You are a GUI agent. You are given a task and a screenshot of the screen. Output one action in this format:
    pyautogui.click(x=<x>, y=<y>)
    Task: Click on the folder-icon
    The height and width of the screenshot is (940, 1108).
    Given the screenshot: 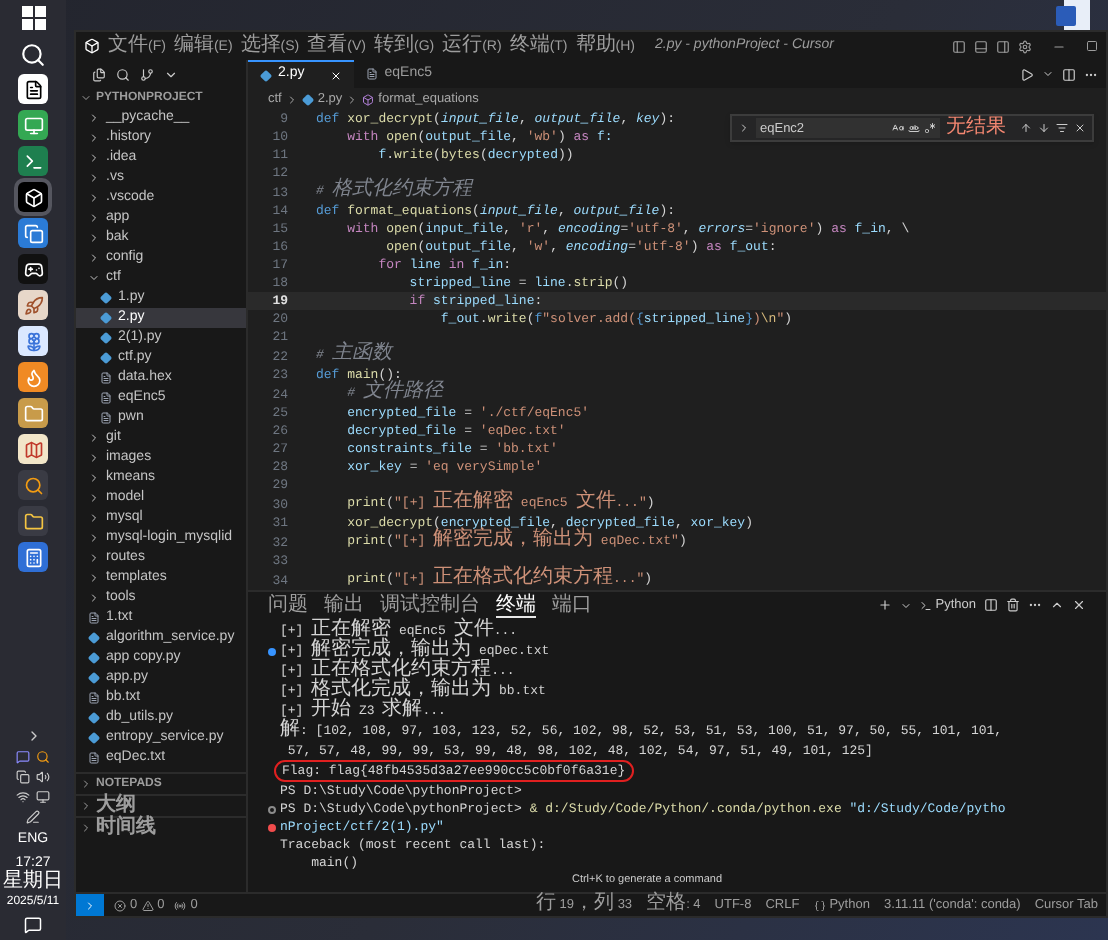 What is the action you would take?
    pyautogui.click(x=33, y=521)
    